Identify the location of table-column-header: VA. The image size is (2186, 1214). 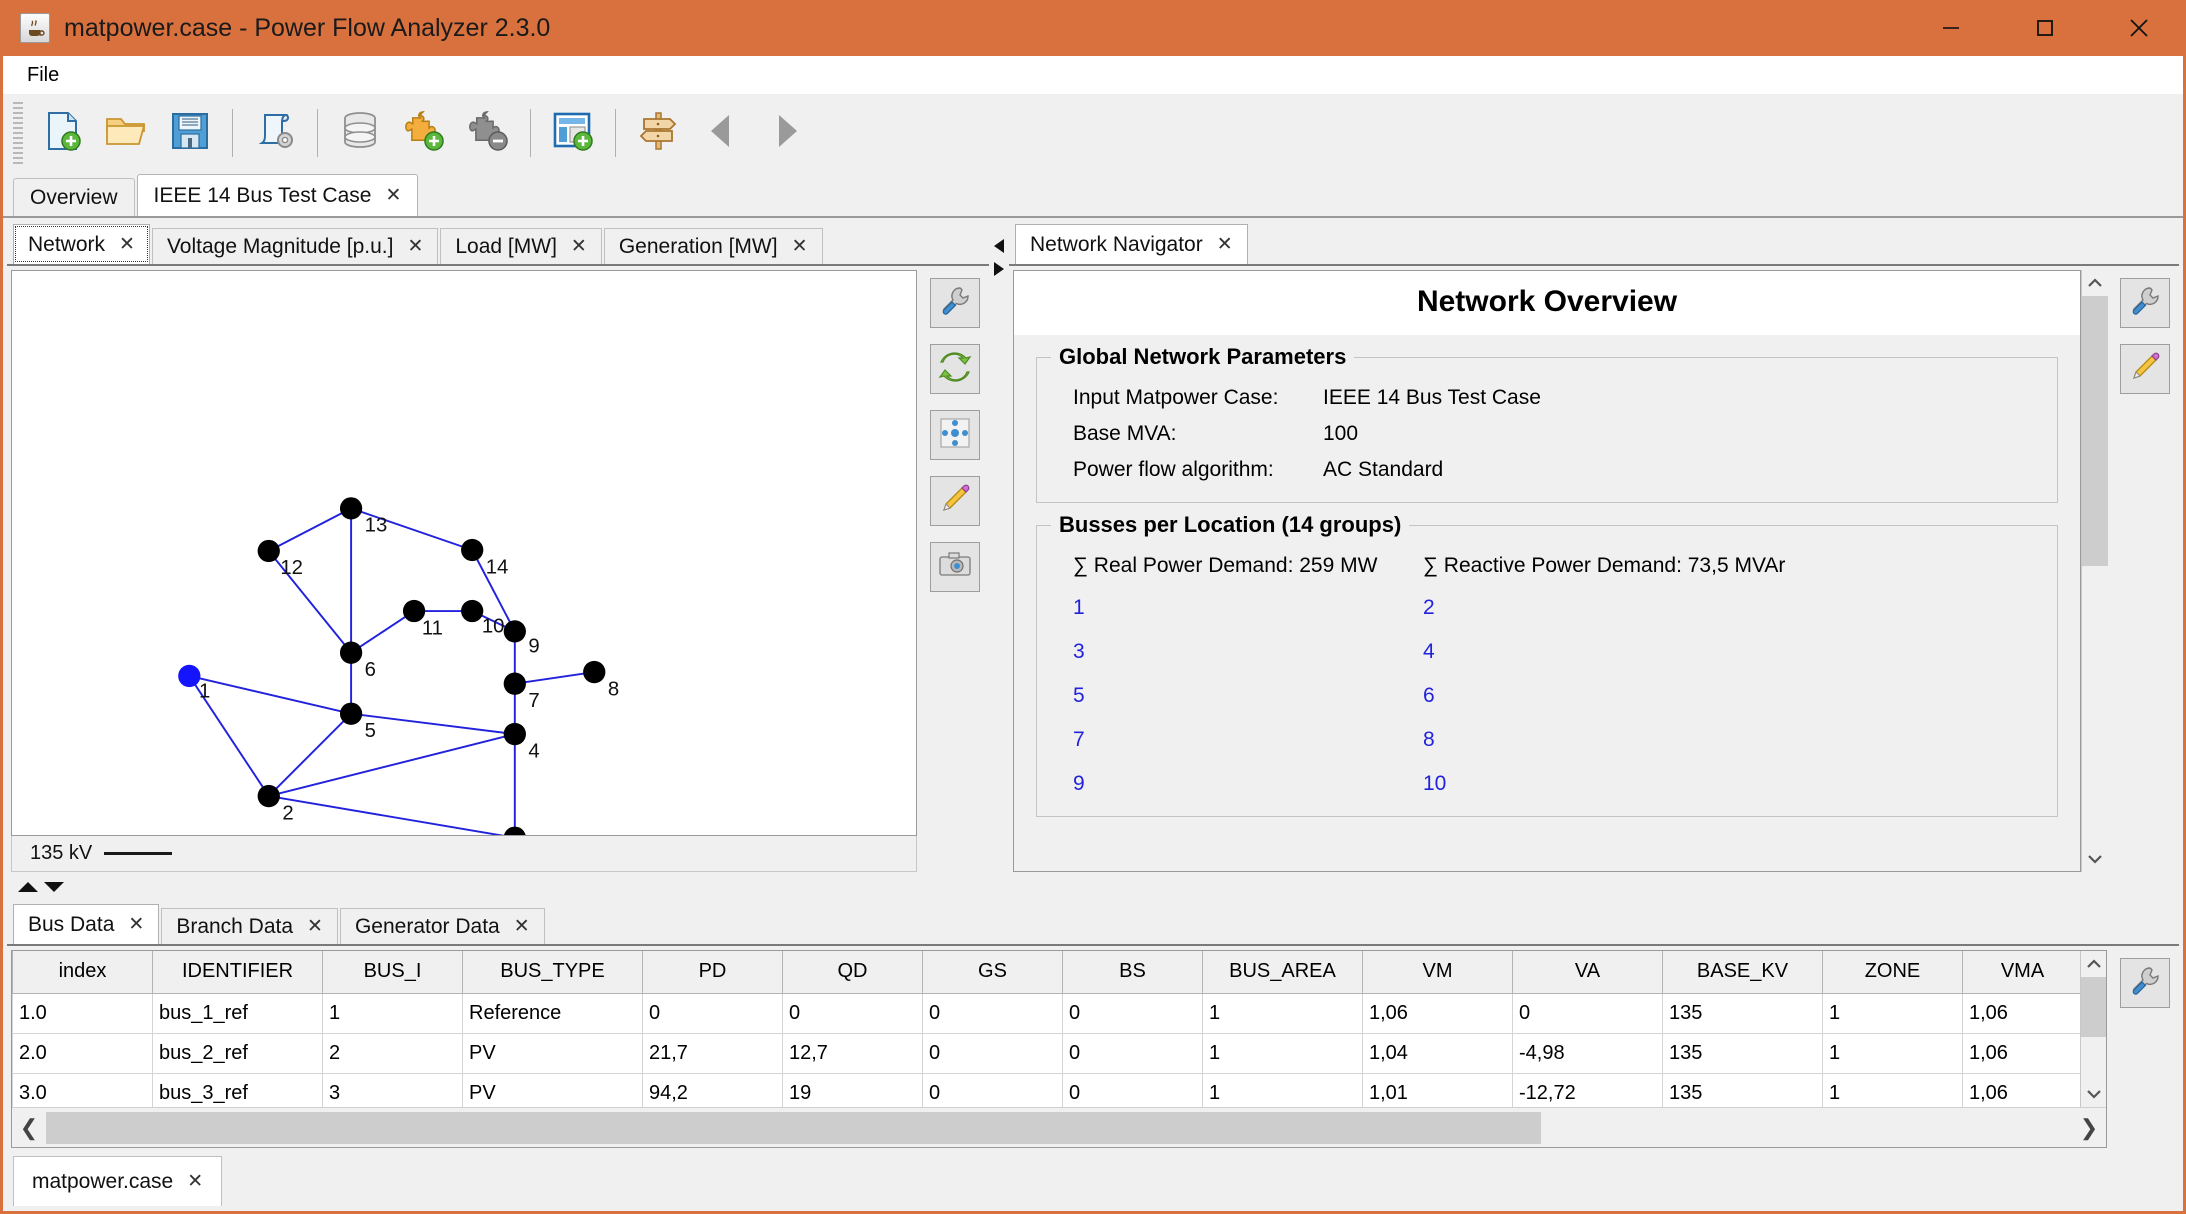
(1587, 972).